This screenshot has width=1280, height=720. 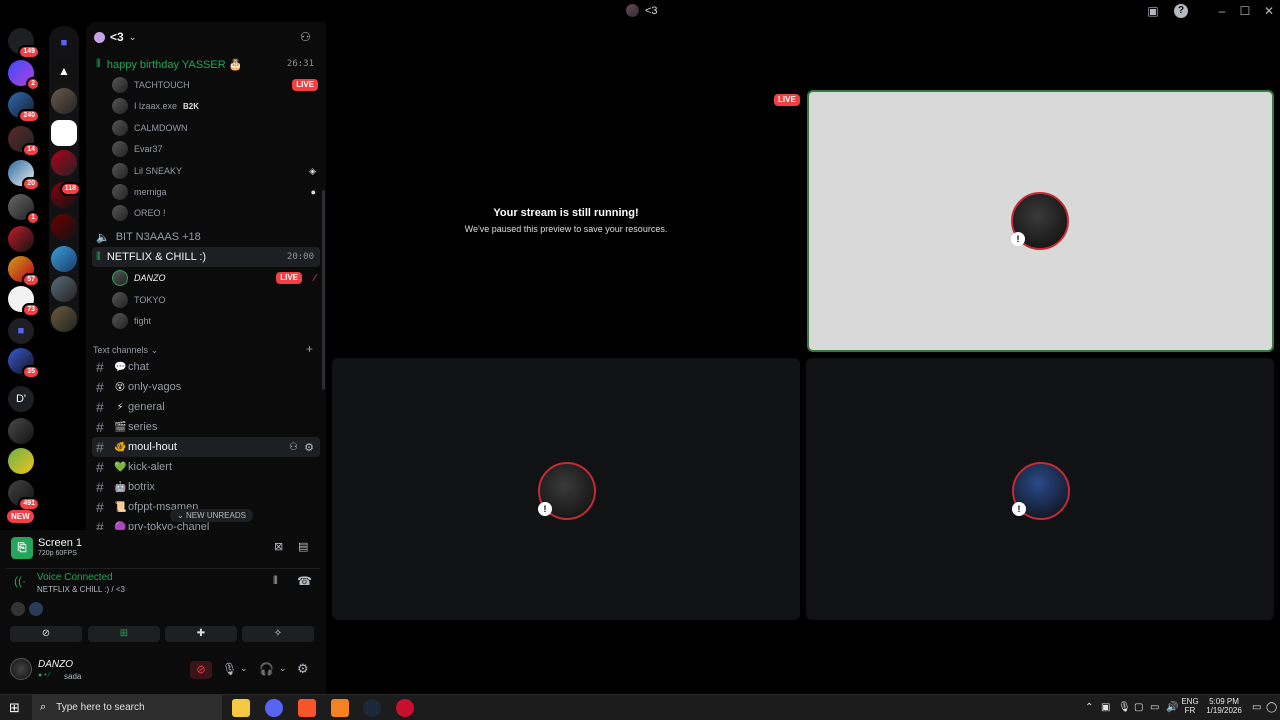 I want to click on server-header: <3 ⌄, so click(x=115, y=37).